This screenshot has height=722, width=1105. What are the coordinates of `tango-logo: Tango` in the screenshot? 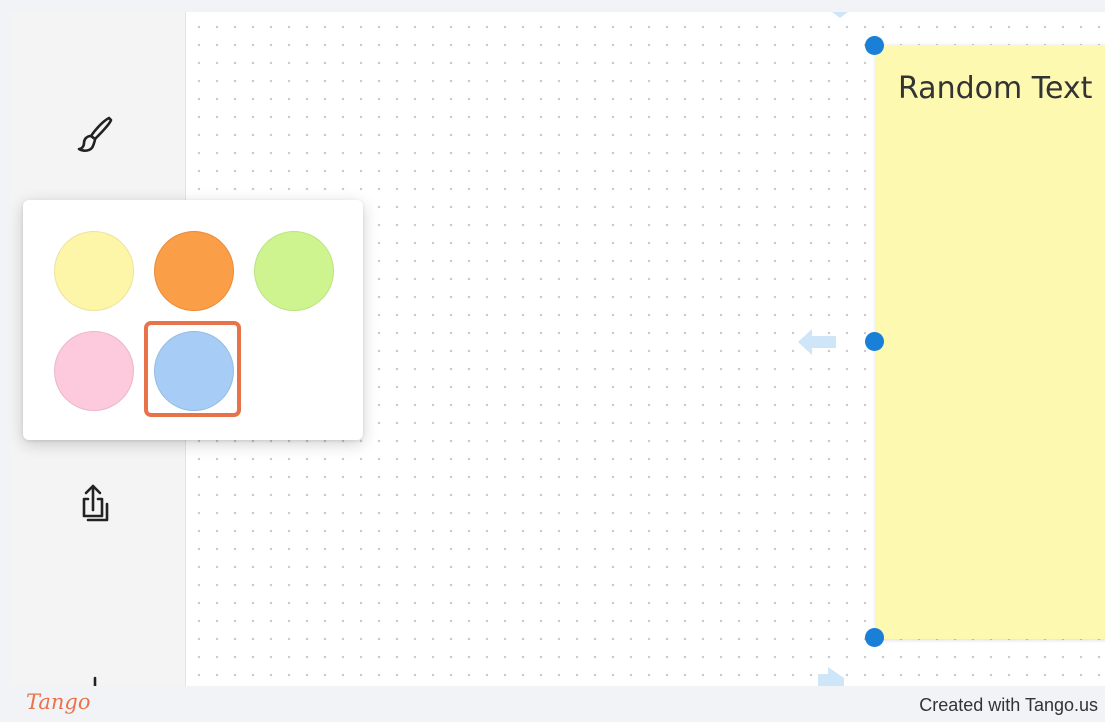 It's located at (58, 702).